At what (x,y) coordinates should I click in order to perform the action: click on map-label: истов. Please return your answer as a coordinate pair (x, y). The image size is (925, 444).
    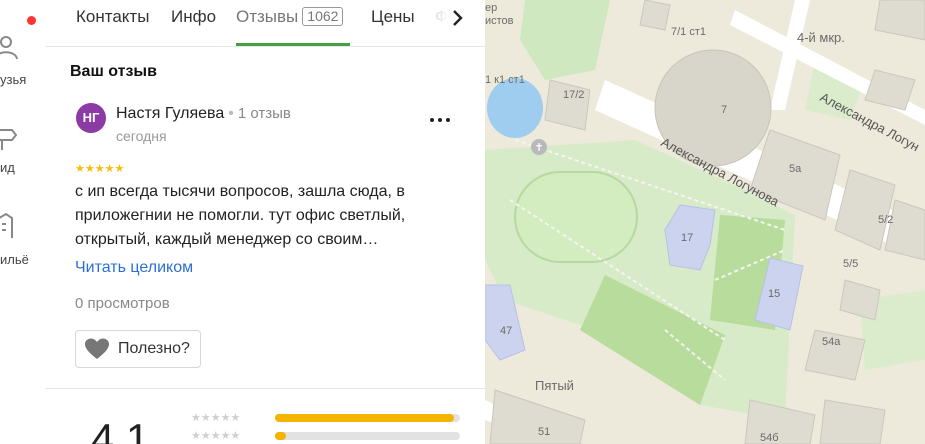
    Looking at the image, I should click on (499, 21).